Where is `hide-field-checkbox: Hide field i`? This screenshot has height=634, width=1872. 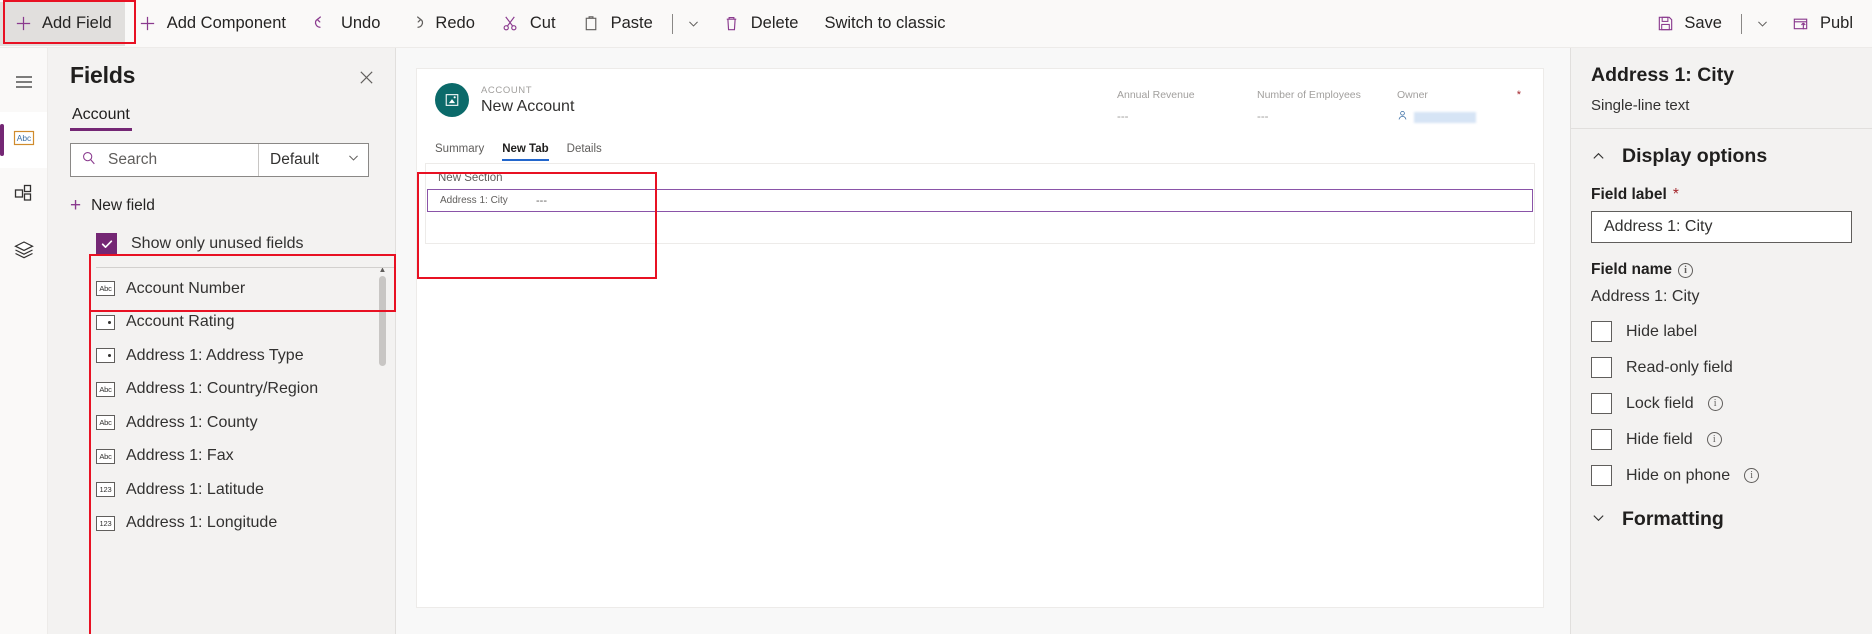
hide-field-checkbox: Hide field i is located at coordinates (1721, 439).